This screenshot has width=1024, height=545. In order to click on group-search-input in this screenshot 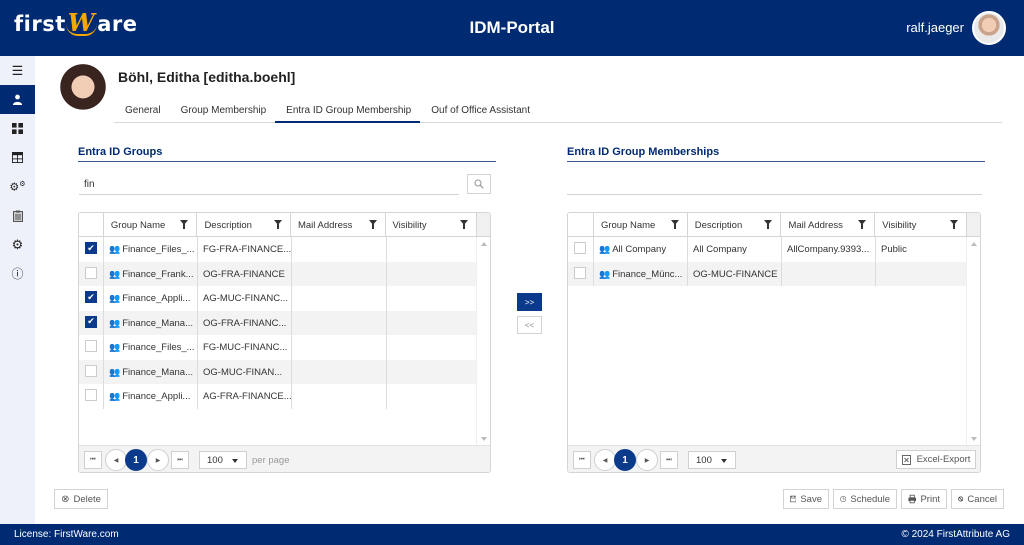, I will do `click(269, 185)`.